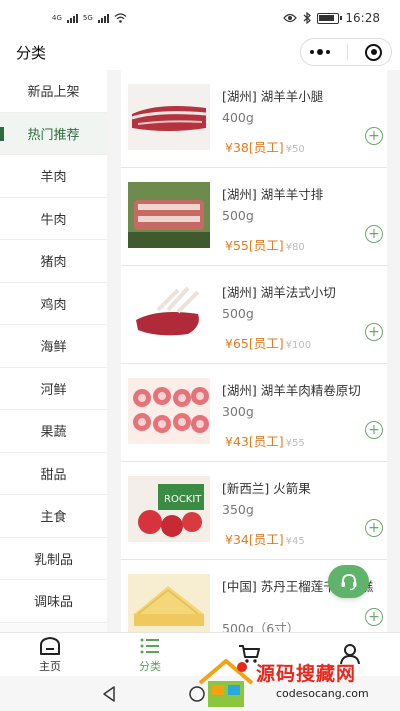 The width and height of the screenshot is (400, 711). What do you see at coordinates (200, 18) in the screenshot?
I see `status-bar: 4G 5G 16:28` at bounding box center [200, 18].